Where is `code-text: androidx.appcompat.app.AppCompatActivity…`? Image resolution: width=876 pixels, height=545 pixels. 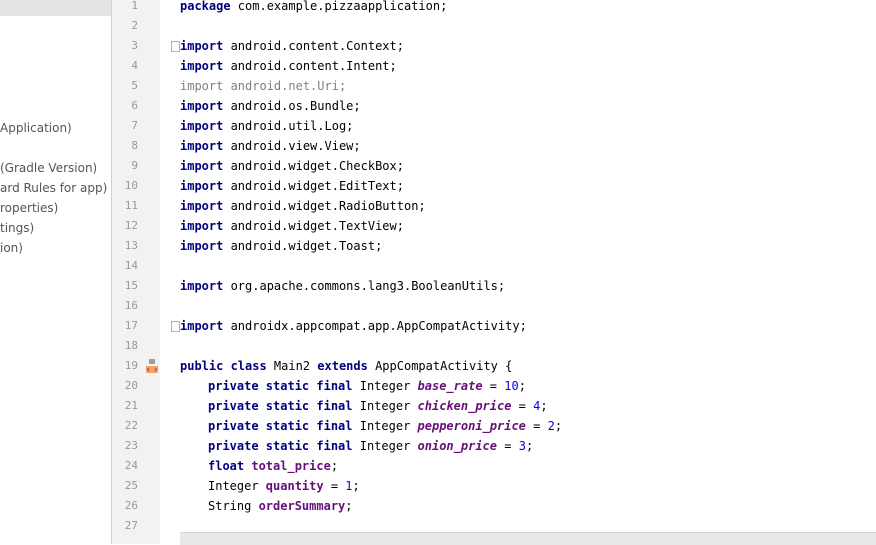 code-text: androidx.appcompat.app.AppCompatActivity… is located at coordinates (375, 326).